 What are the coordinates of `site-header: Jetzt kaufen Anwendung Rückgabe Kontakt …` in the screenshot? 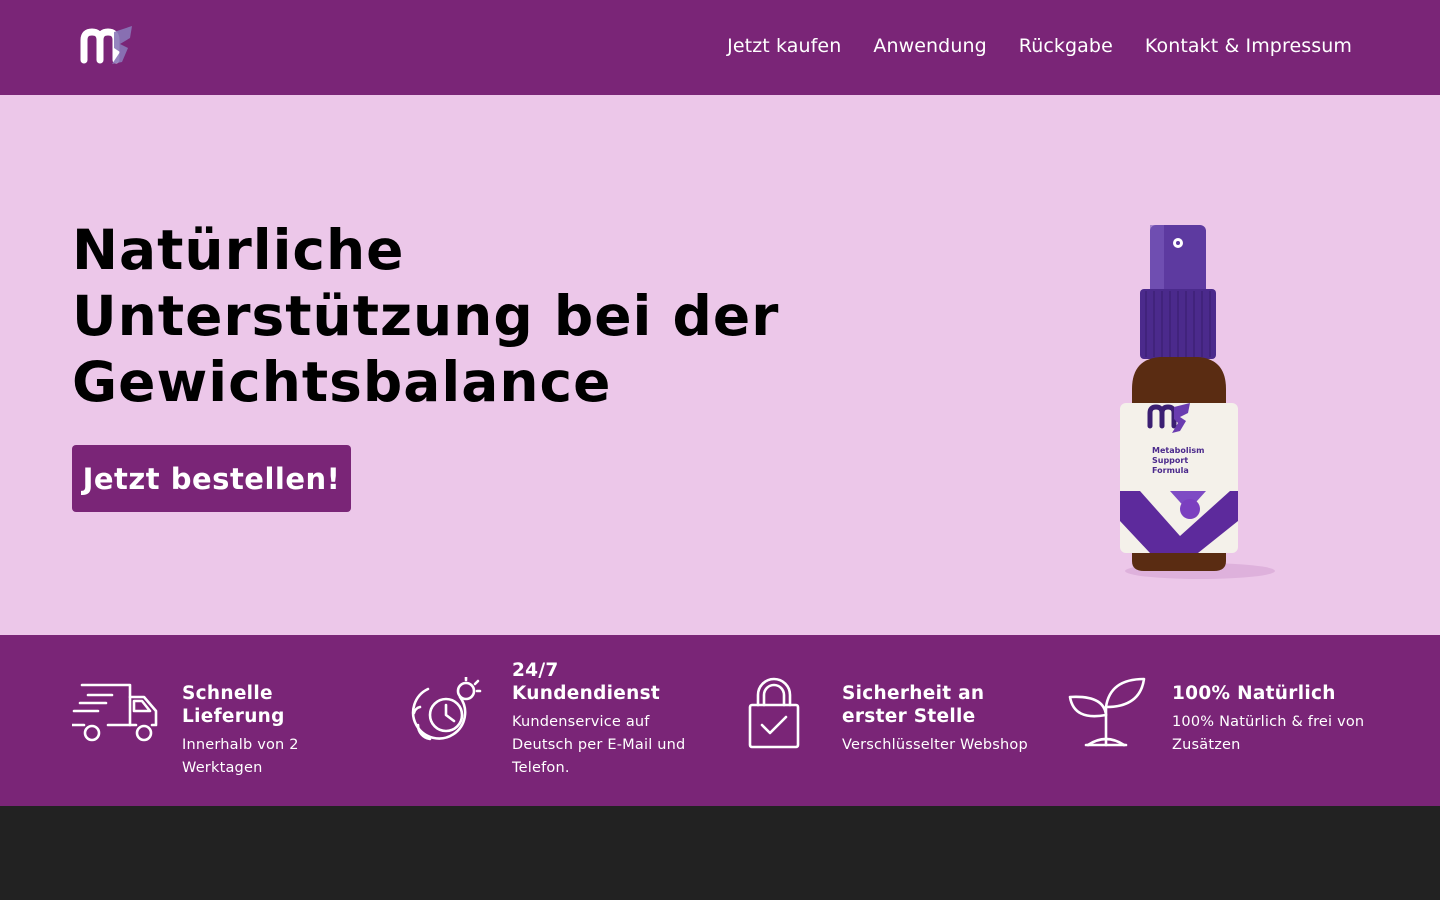 It's located at (720, 47).